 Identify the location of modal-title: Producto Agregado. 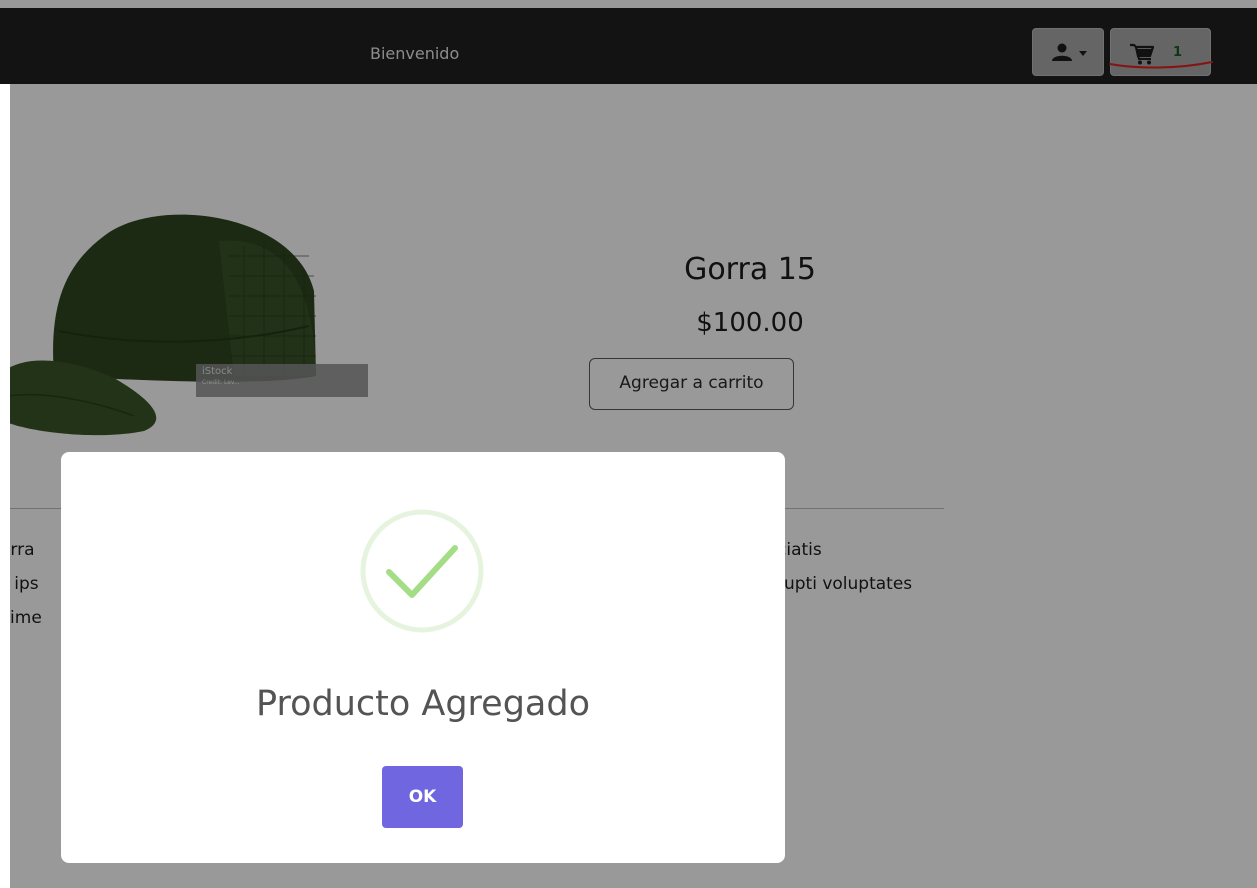
(423, 704).